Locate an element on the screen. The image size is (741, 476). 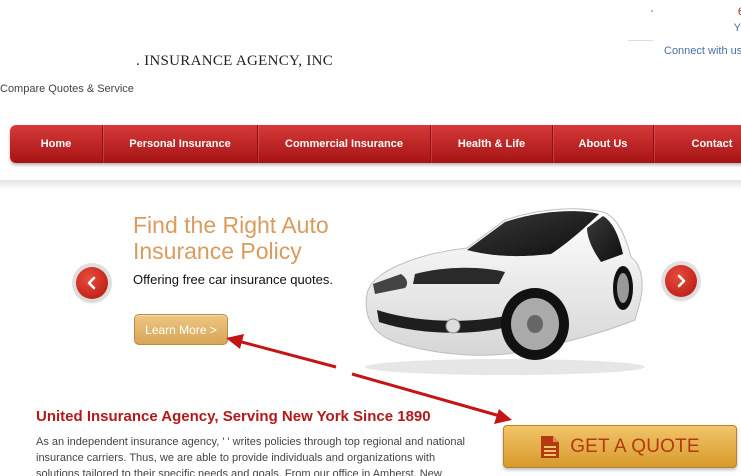
get-a-quote-label: GET A QUOTE is located at coordinates (635, 446).